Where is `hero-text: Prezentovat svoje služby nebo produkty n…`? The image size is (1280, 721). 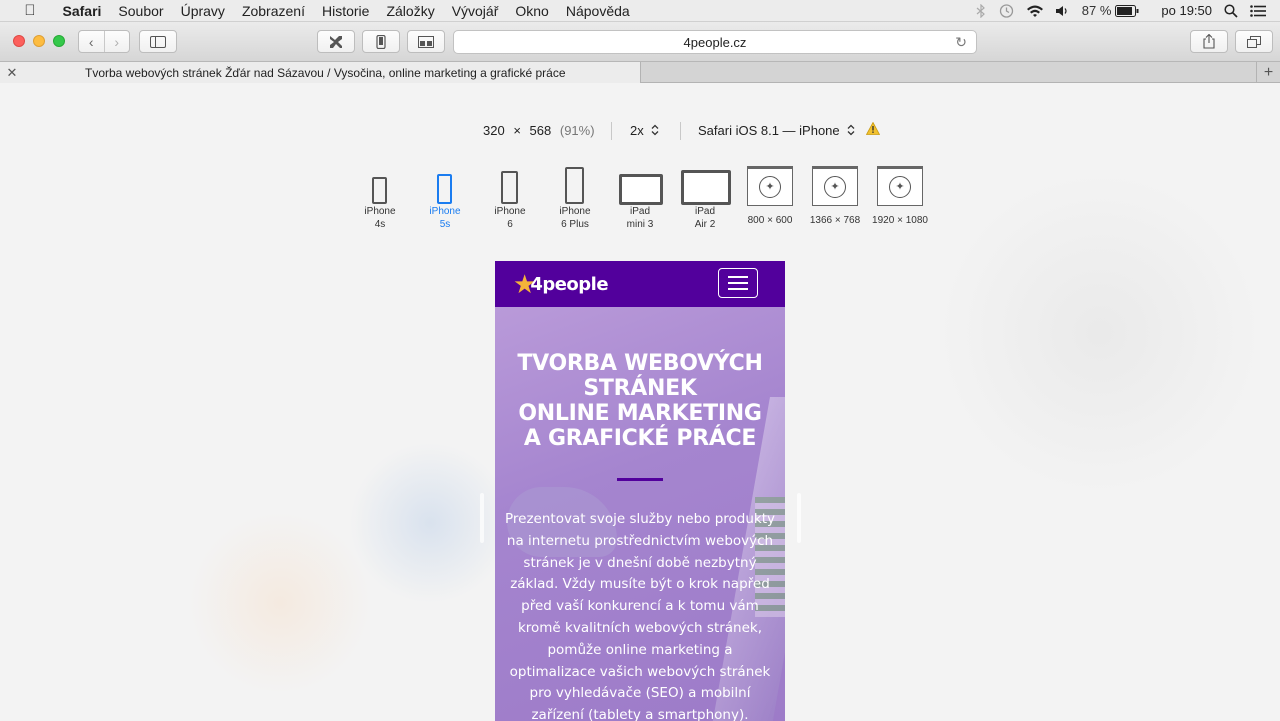
hero-text: Prezentovat svoje služby nebo produkty n… is located at coordinates (640, 616).